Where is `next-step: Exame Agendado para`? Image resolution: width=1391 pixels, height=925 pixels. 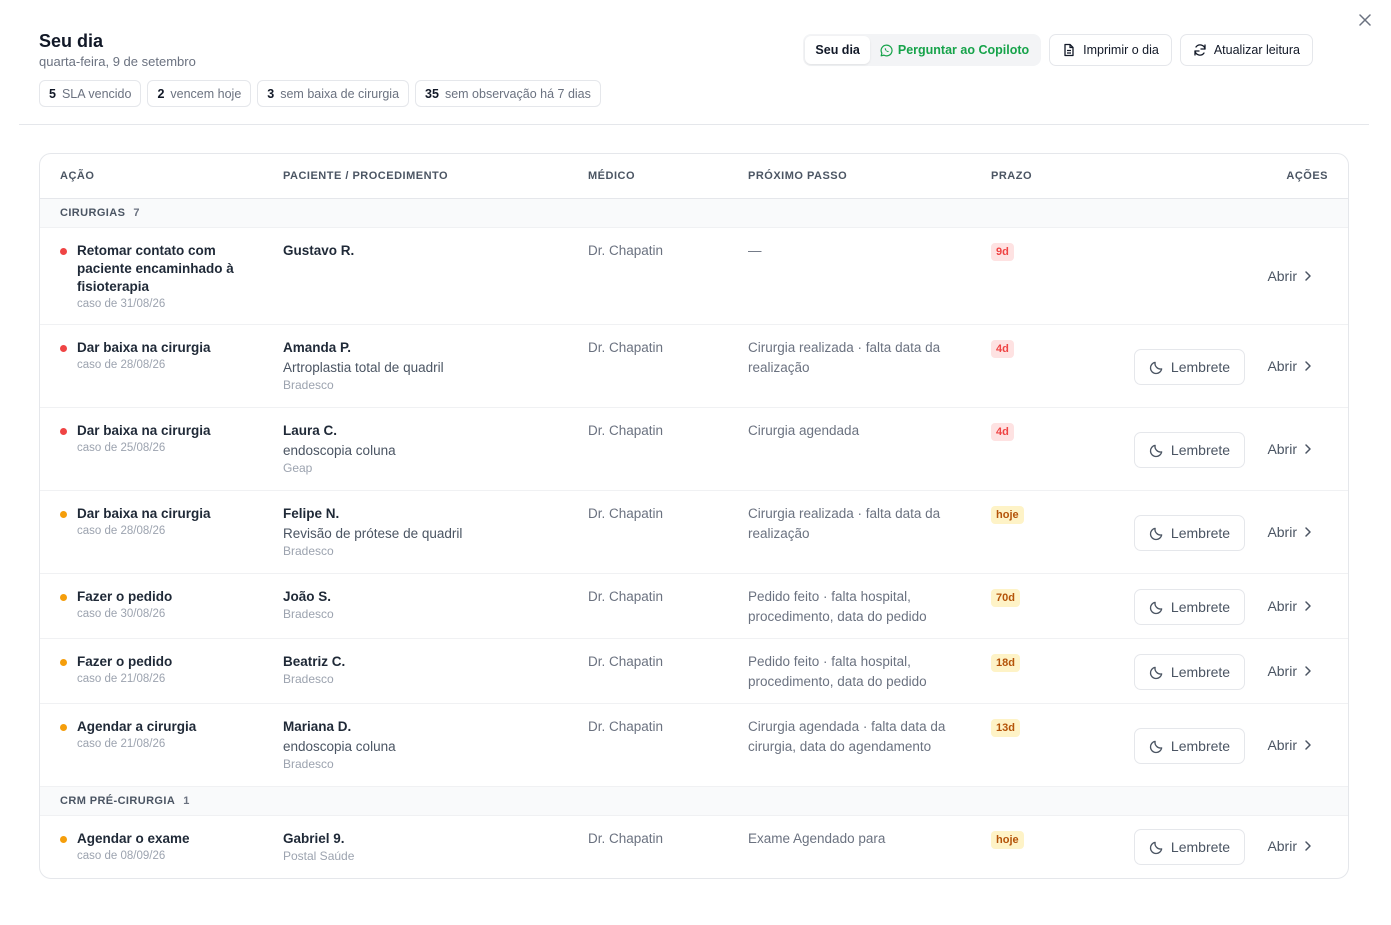
next-step: Exame Agendado para is located at coordinates (817, 838).